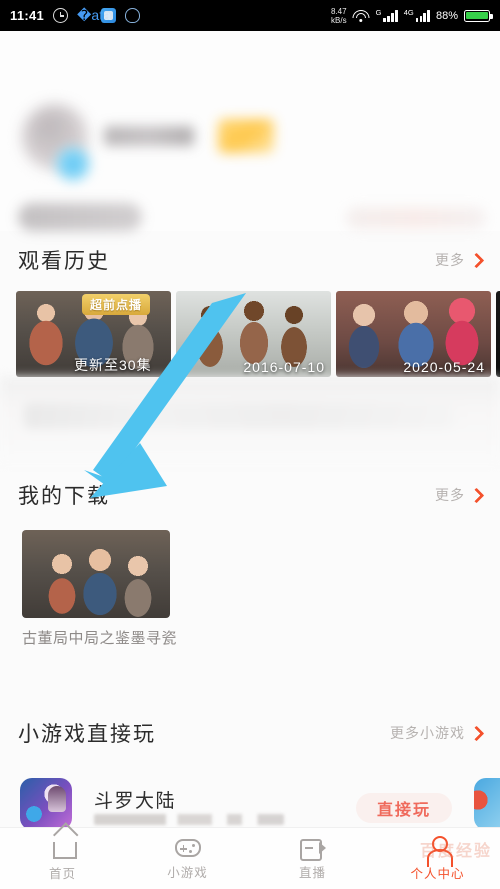 Image resolution: width=500 pixels, height=889 pixels. I want to click on redacted-band, so click(250, 420).